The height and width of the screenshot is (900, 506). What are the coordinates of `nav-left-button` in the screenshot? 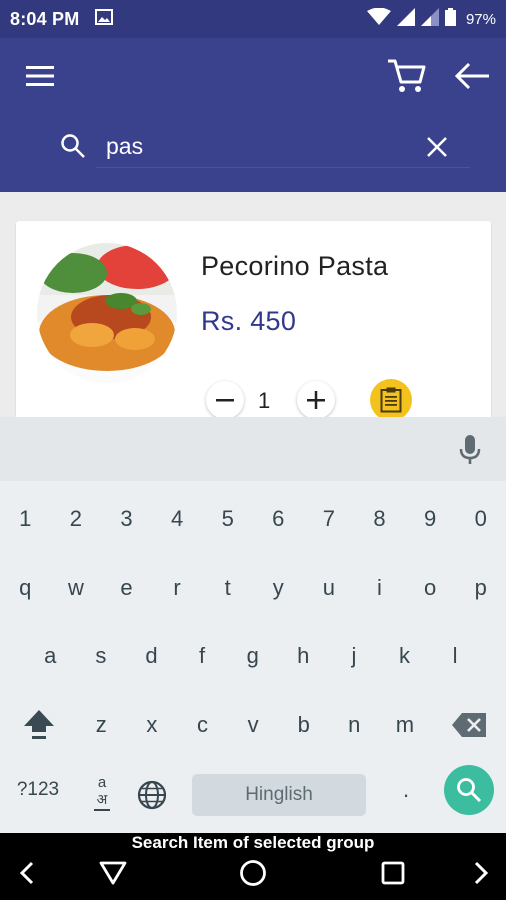 It's located at (27, 873).